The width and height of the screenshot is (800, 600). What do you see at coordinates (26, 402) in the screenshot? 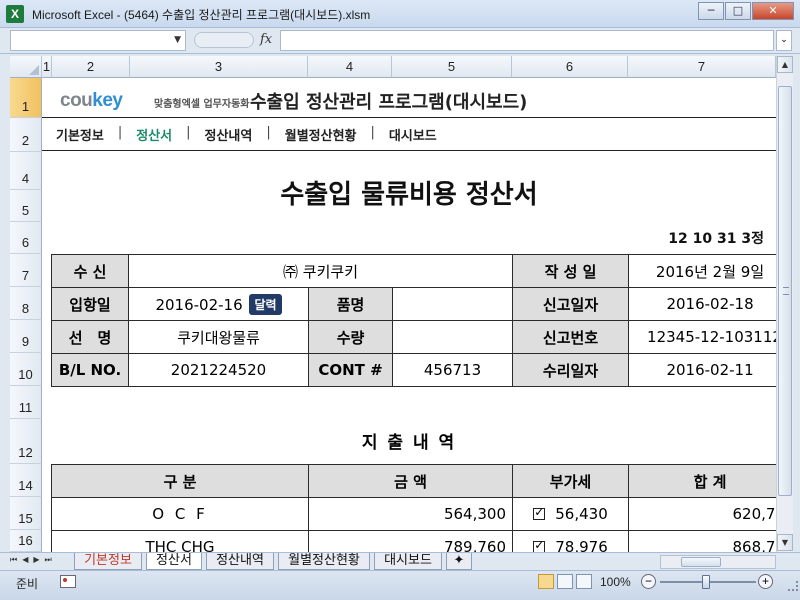
I see `row-header-11: 11` at bounding box center [26, 402].